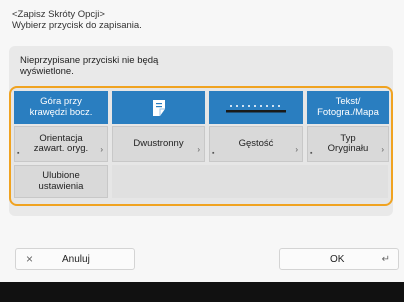  What do you see at coordinates (58, 14) in the screenshot?
I see `page-title: <Zapisz Skróty Opcji>` at bounding box center [58, 14].